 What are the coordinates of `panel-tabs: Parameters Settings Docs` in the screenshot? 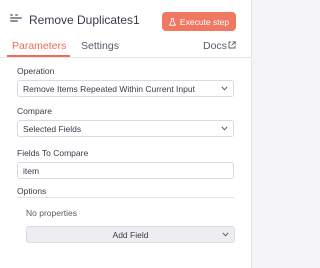 It's located at (125, 47).